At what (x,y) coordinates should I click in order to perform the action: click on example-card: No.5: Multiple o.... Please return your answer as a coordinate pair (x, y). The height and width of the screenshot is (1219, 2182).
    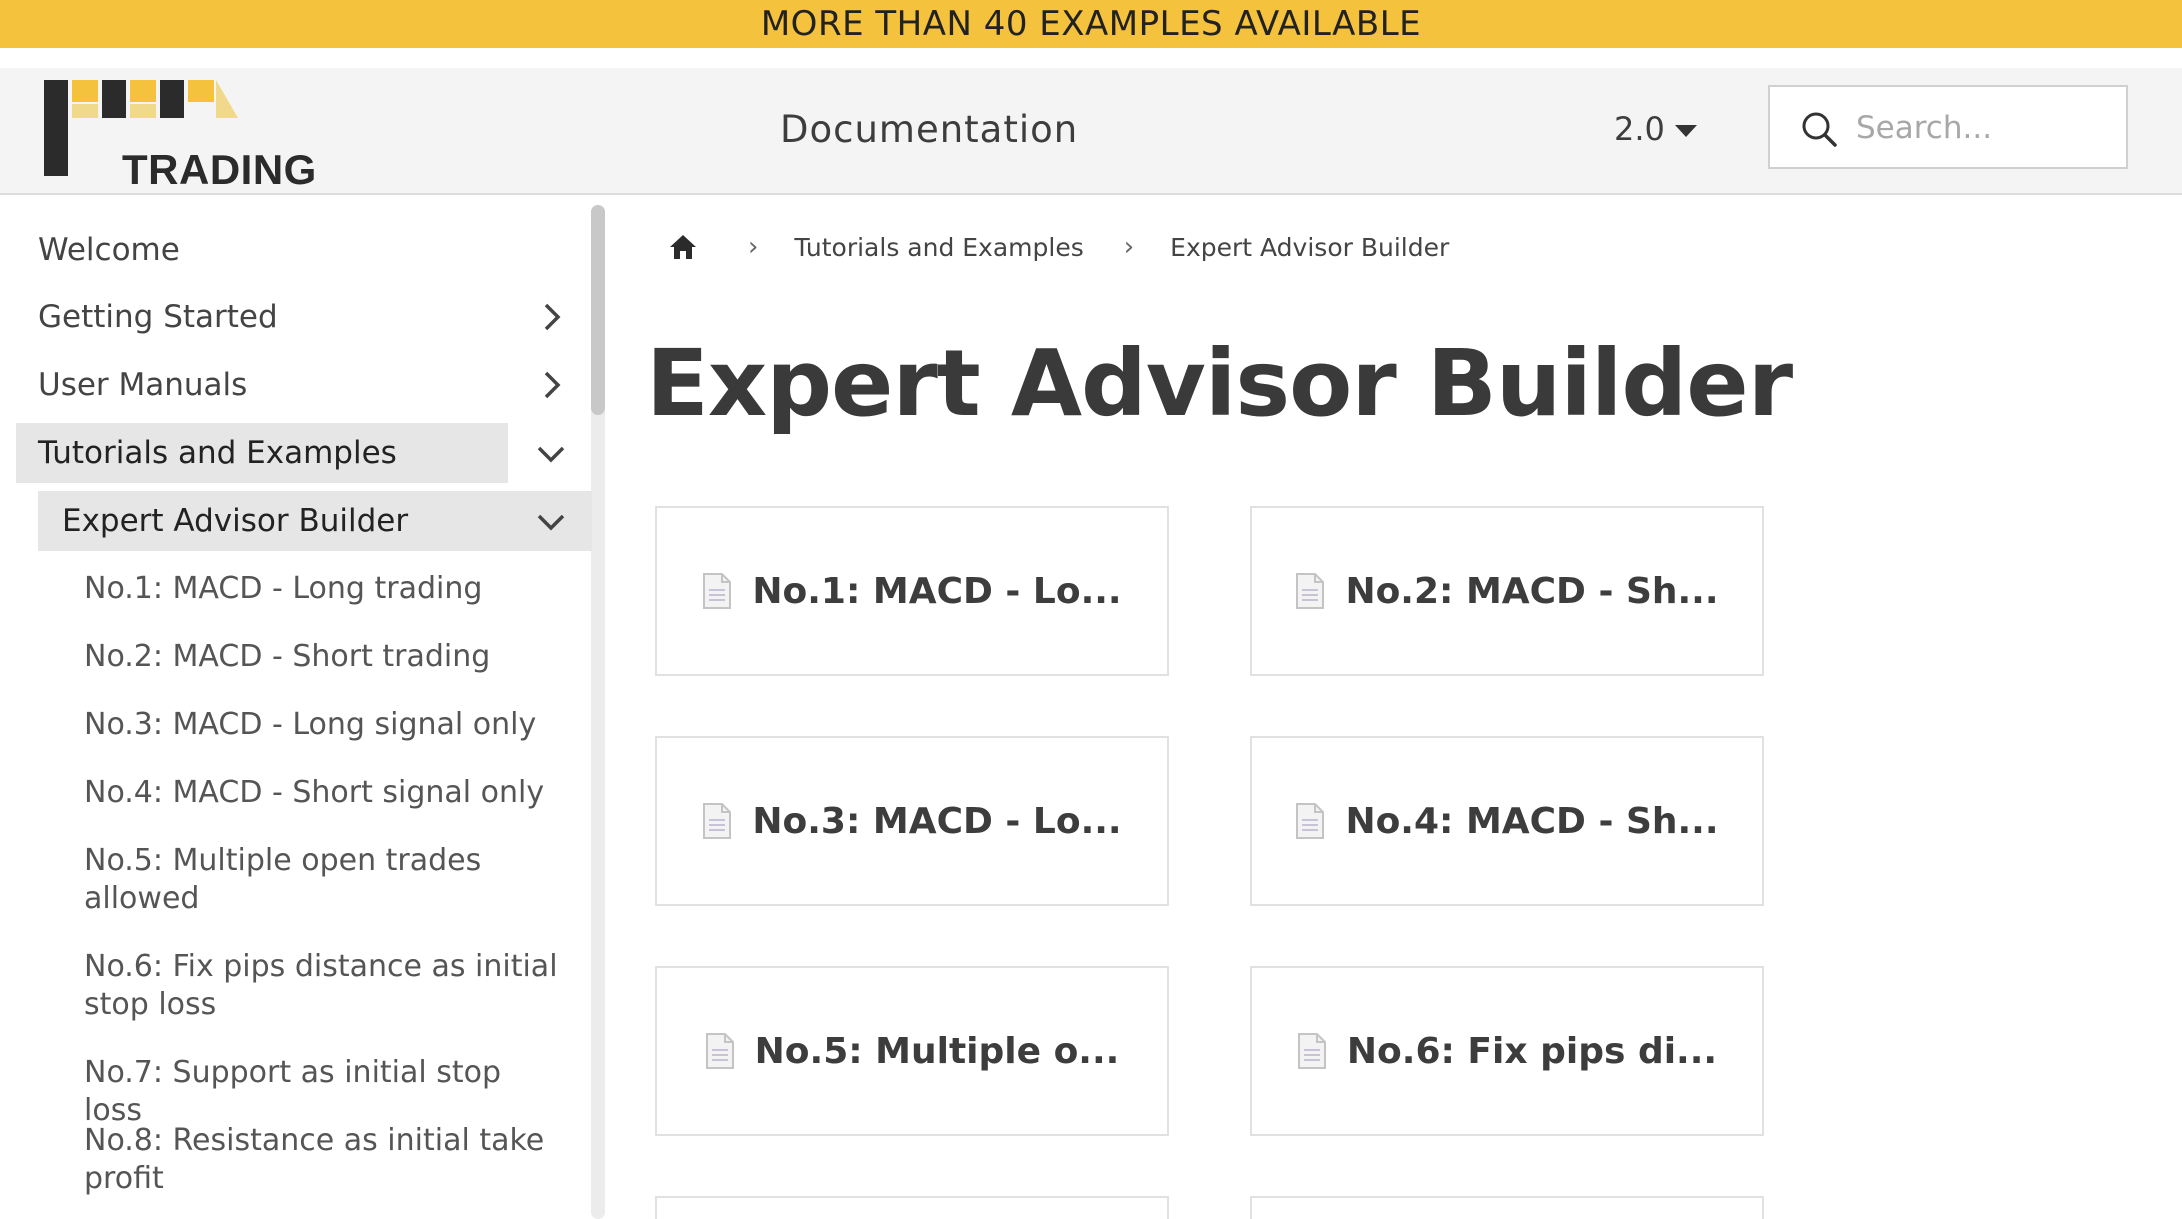
    Looking at the image, I should click on (912, 1051).